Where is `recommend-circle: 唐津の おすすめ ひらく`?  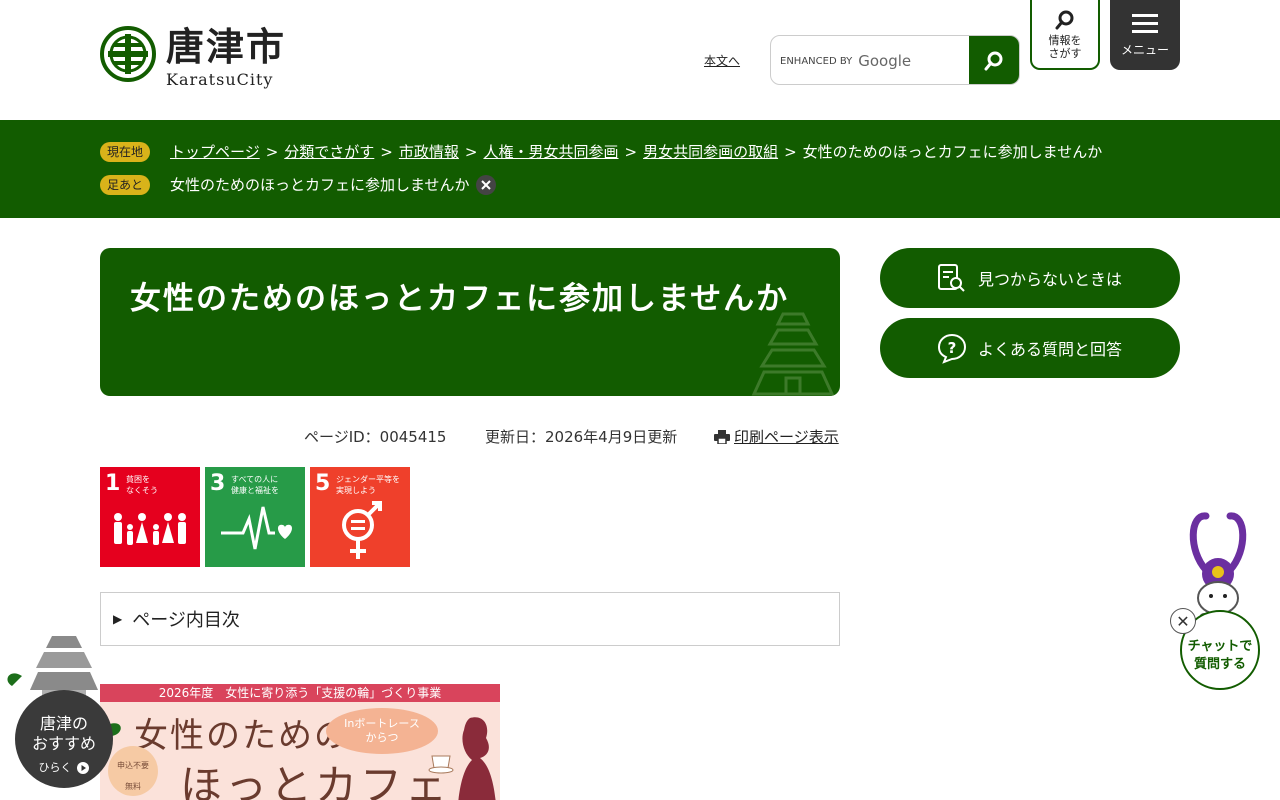 recommend-circle: 唐津の おすすめ ひらく is located at coordinates (64, 739).